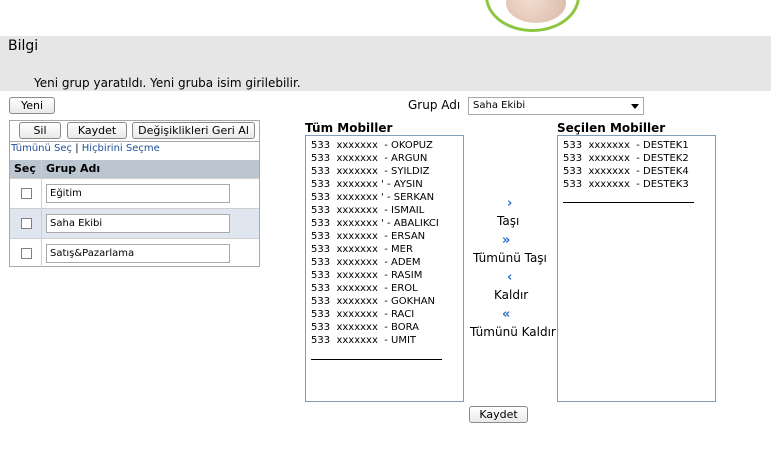  Describe the element at coordinates (506, 314) in the screenshot. I see `remove-all-arrow-icon: «` at that location.